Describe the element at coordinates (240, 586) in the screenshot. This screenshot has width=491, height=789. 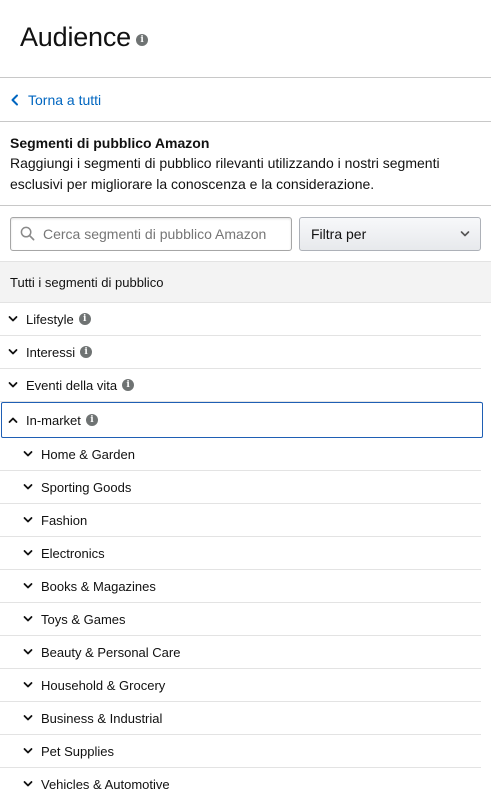
I see `subcategory-item: Books & Magazines` at that location.